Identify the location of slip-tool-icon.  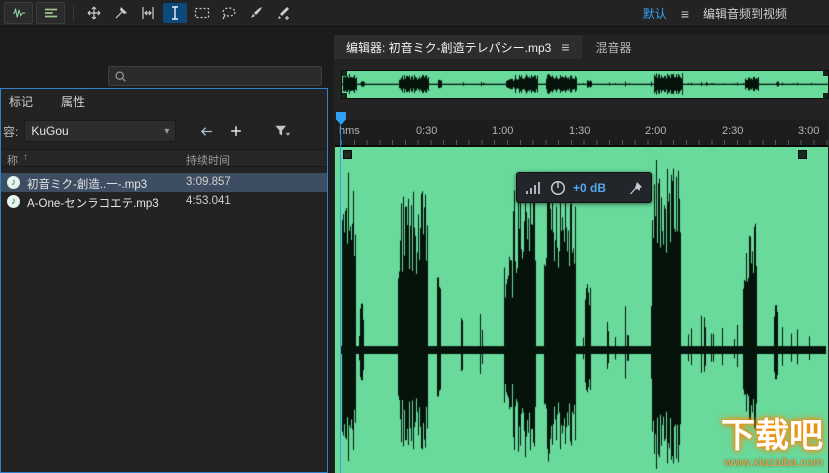
(148, 13).